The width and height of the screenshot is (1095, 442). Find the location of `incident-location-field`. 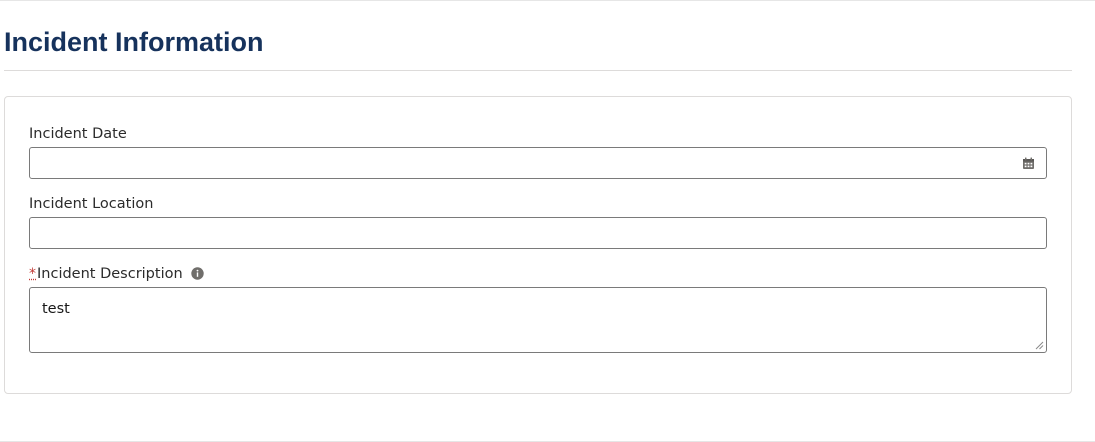

incident-location-field is located at coordinates (538, 233).